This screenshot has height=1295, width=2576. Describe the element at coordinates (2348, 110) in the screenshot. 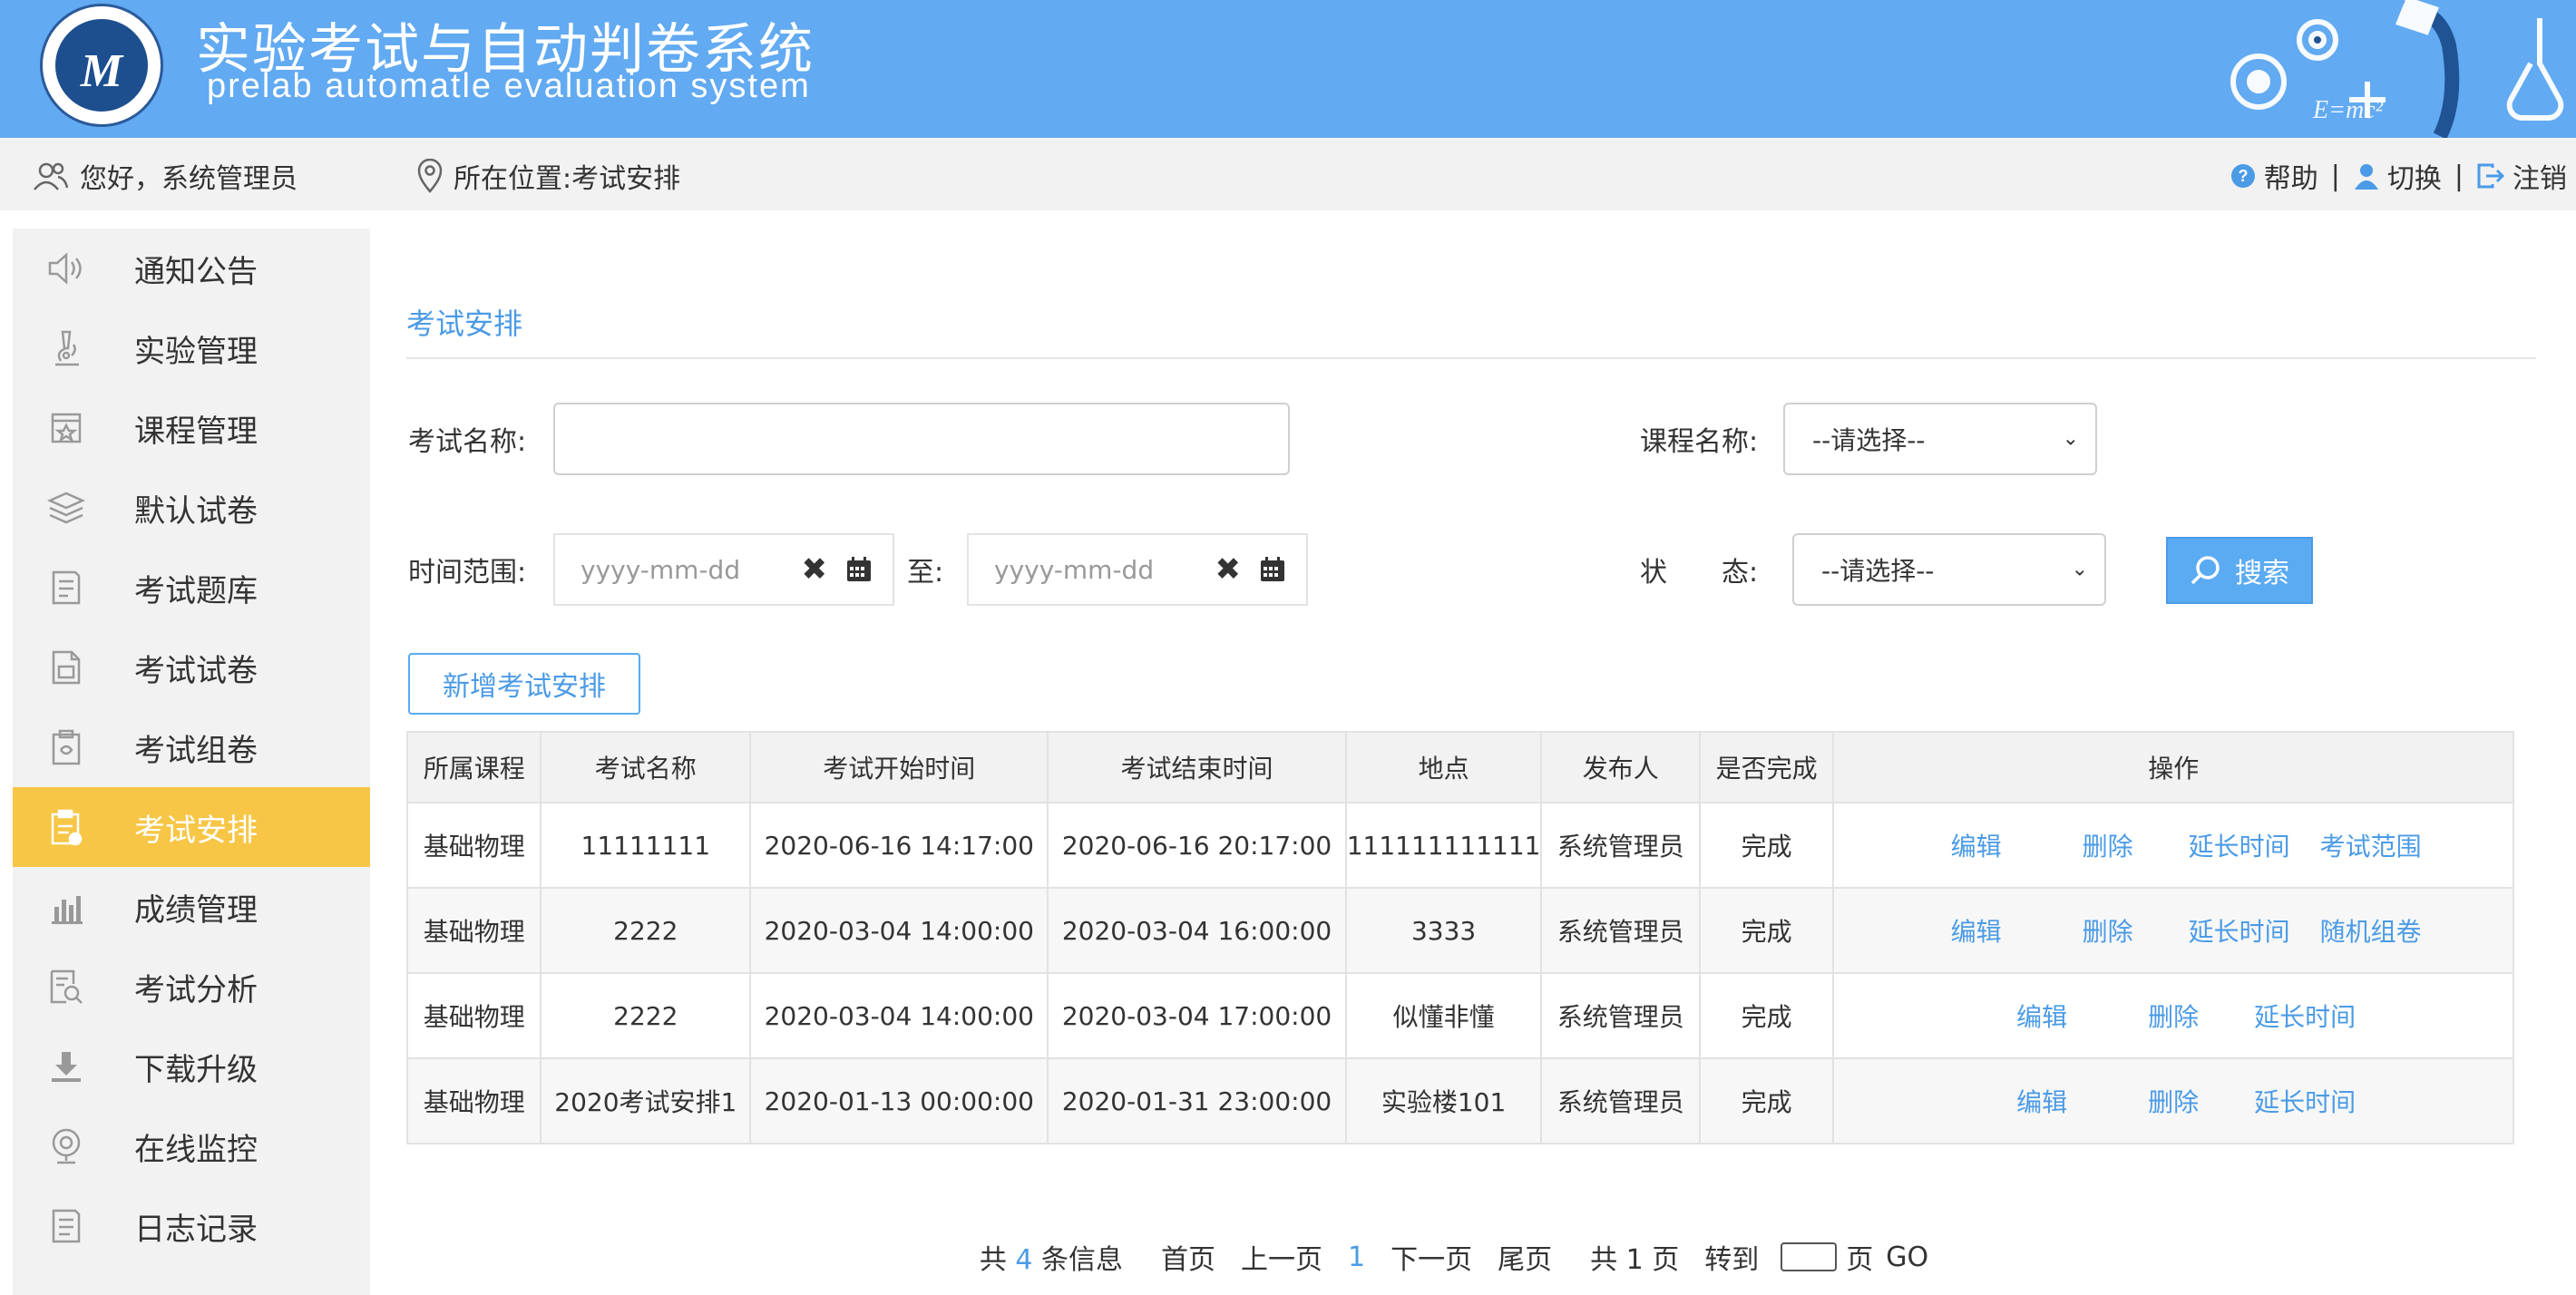

I see `svg-text: E=mc²` at that location.